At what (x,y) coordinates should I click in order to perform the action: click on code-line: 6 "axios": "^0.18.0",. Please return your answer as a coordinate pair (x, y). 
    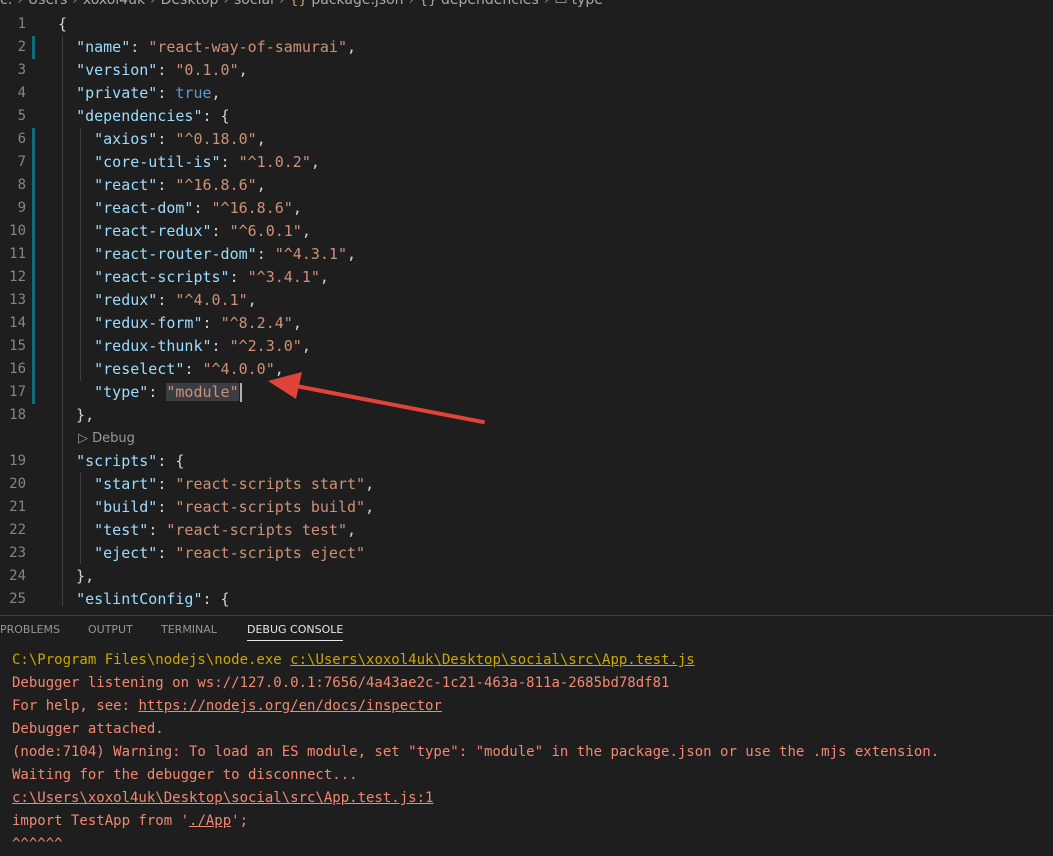
    Looking at the image, I should click on (526, 139).